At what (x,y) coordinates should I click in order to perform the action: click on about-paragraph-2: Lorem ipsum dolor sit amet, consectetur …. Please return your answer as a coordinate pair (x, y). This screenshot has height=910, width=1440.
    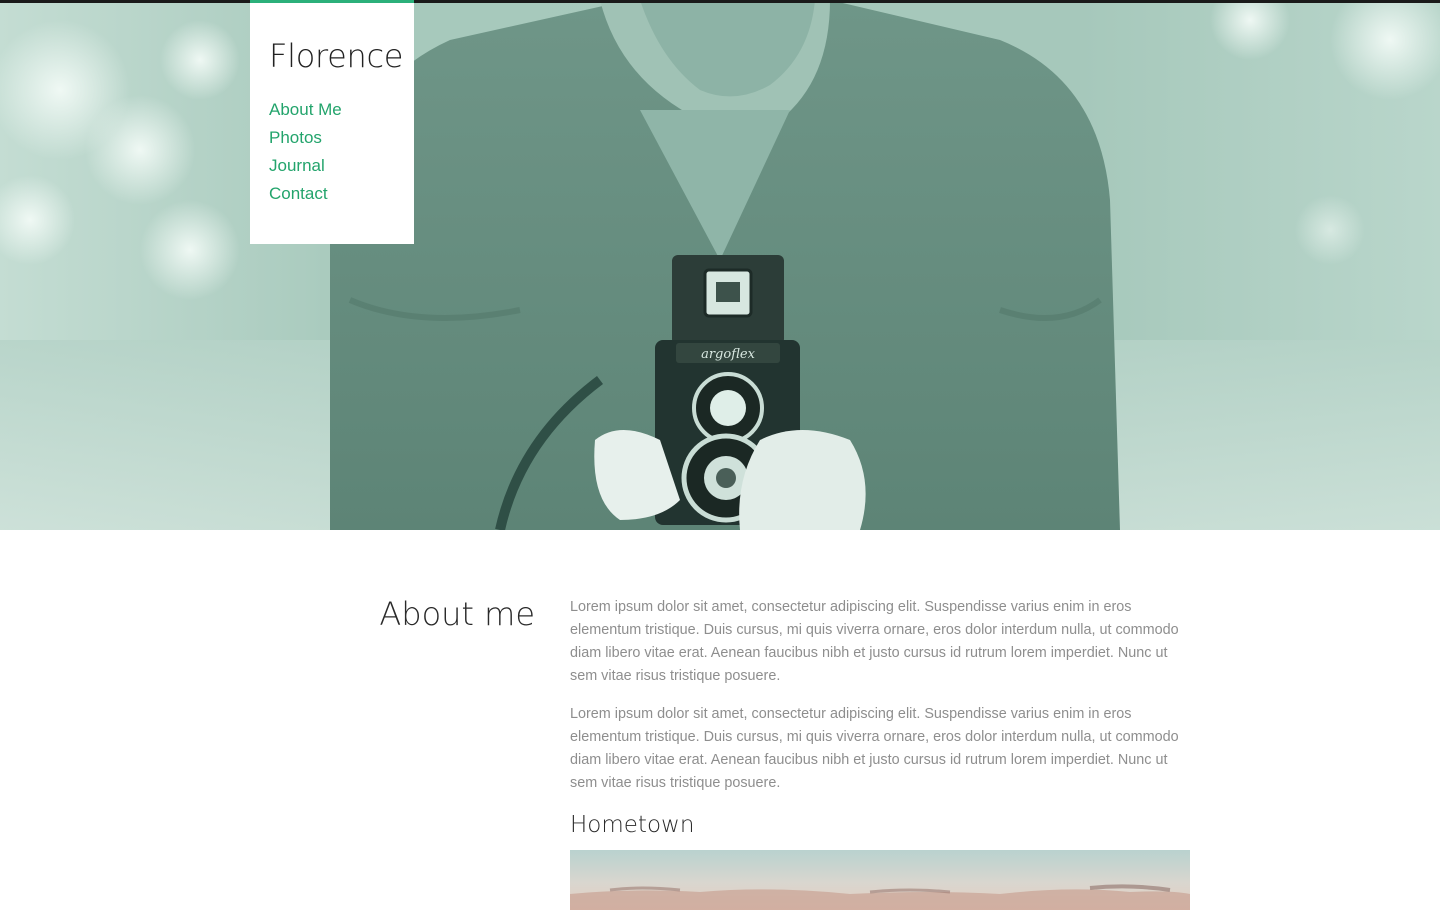
    Looking at the image, I should click on (874, 748).